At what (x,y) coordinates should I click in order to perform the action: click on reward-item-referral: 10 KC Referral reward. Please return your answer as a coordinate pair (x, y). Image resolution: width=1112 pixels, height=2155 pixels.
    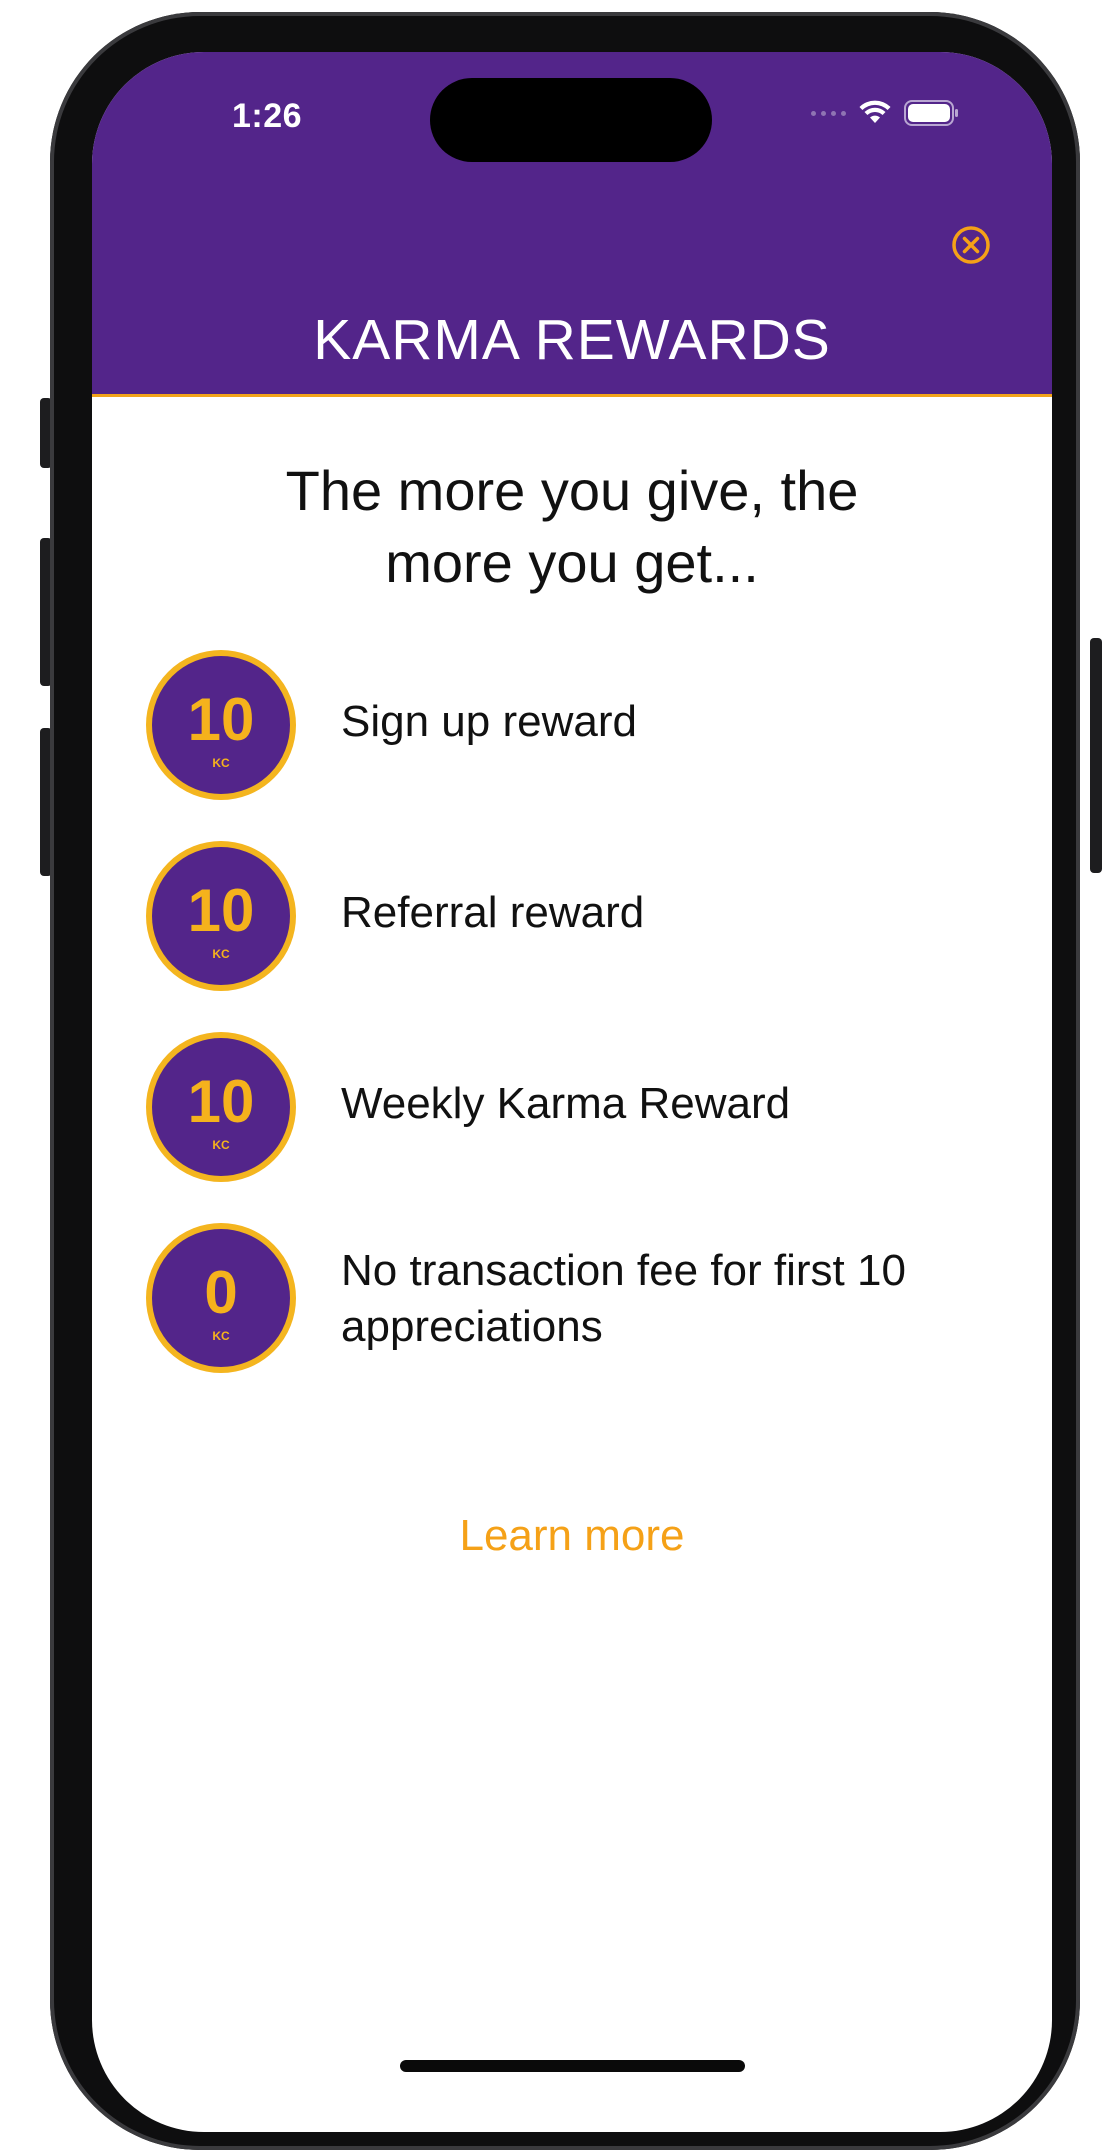
    Looking at the image, I should click on (572, 921).